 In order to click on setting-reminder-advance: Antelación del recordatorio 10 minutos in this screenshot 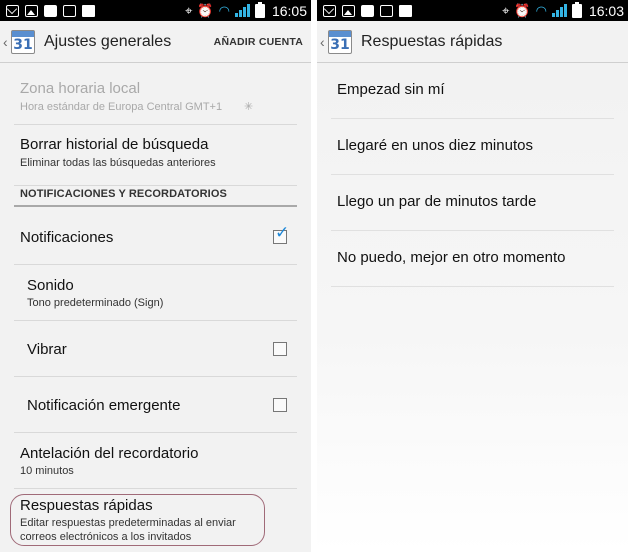, I will do `click(155, 461)`.